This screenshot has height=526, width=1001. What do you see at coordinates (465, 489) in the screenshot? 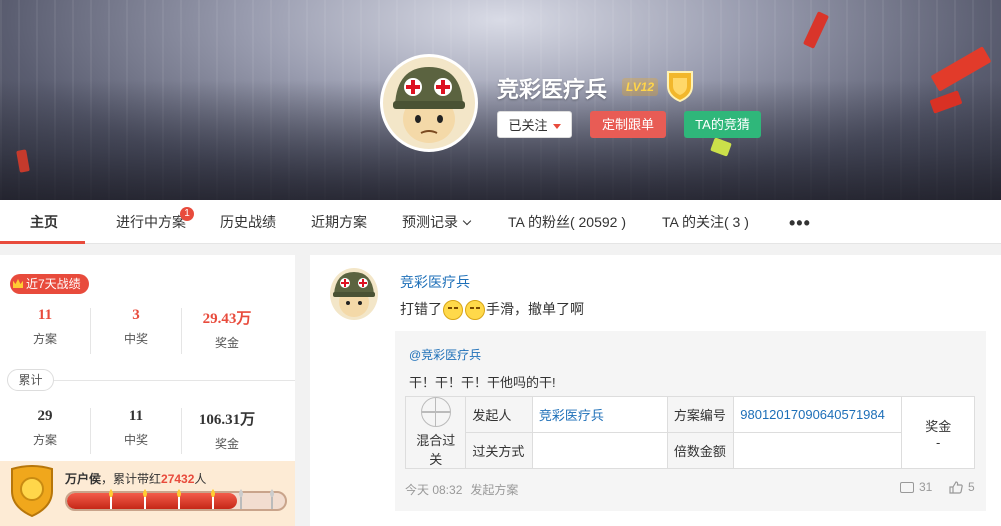
I see `post-meta: 今天 08:32 发起方案` at bounding box center [465, 489].